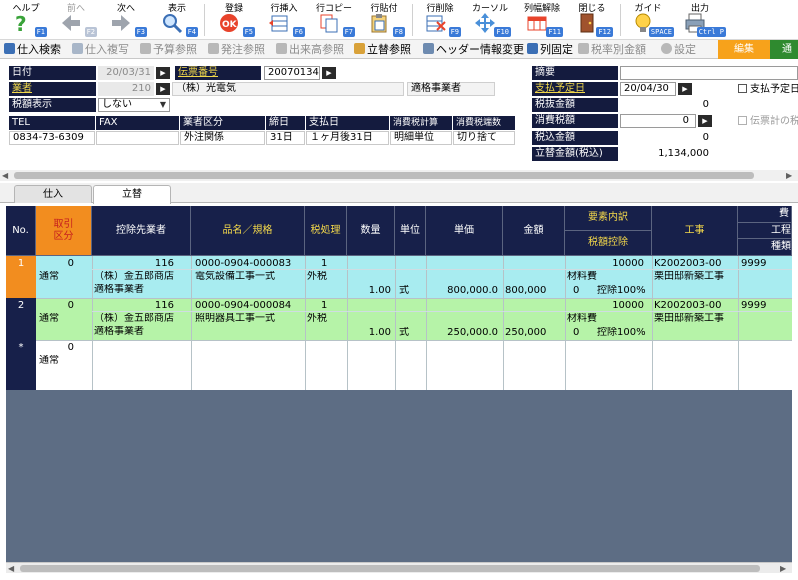 The image size is (798, 580). I want to click on cursor-button: カーソル F10, so click(490, 20).